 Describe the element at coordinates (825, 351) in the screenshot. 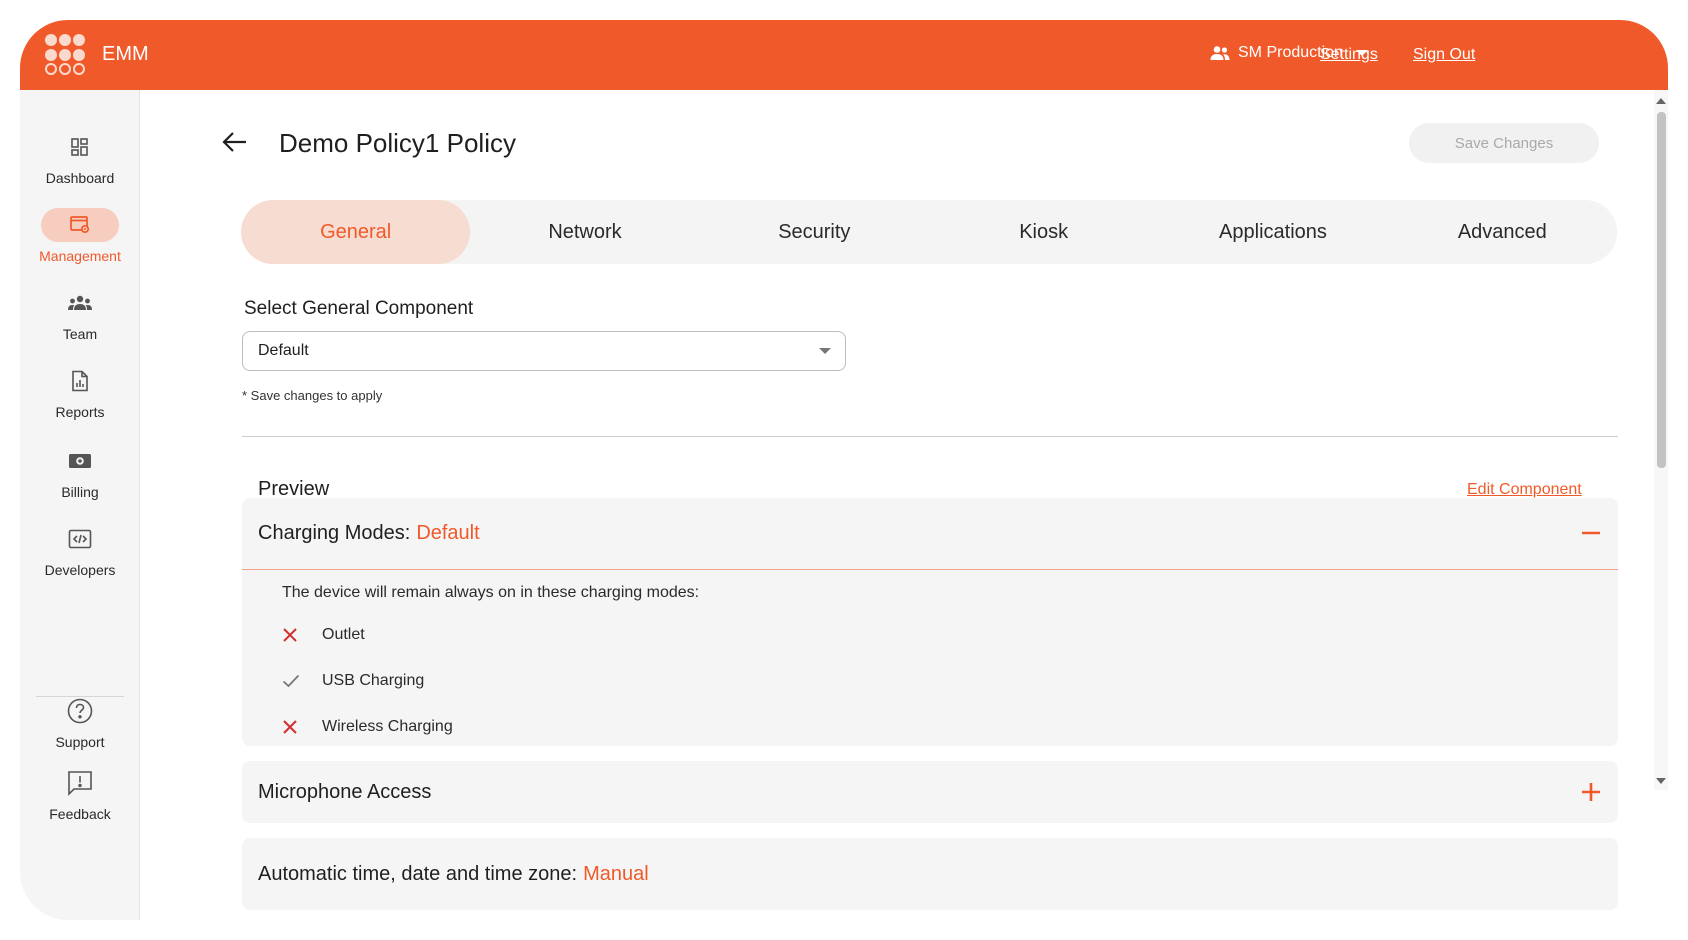

I see `dropdown-caret-icon` at that location.